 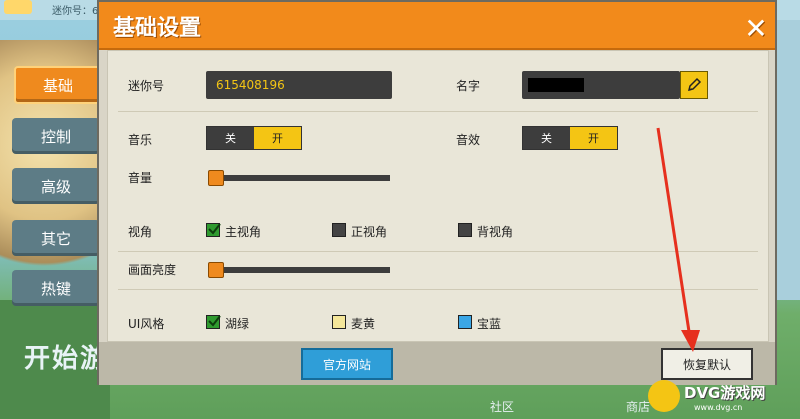 What do you see at coordinates (237, 324) in the screenshot?
I see `ui-style-green-label: 湖绿` at bounding box center [237, 324].